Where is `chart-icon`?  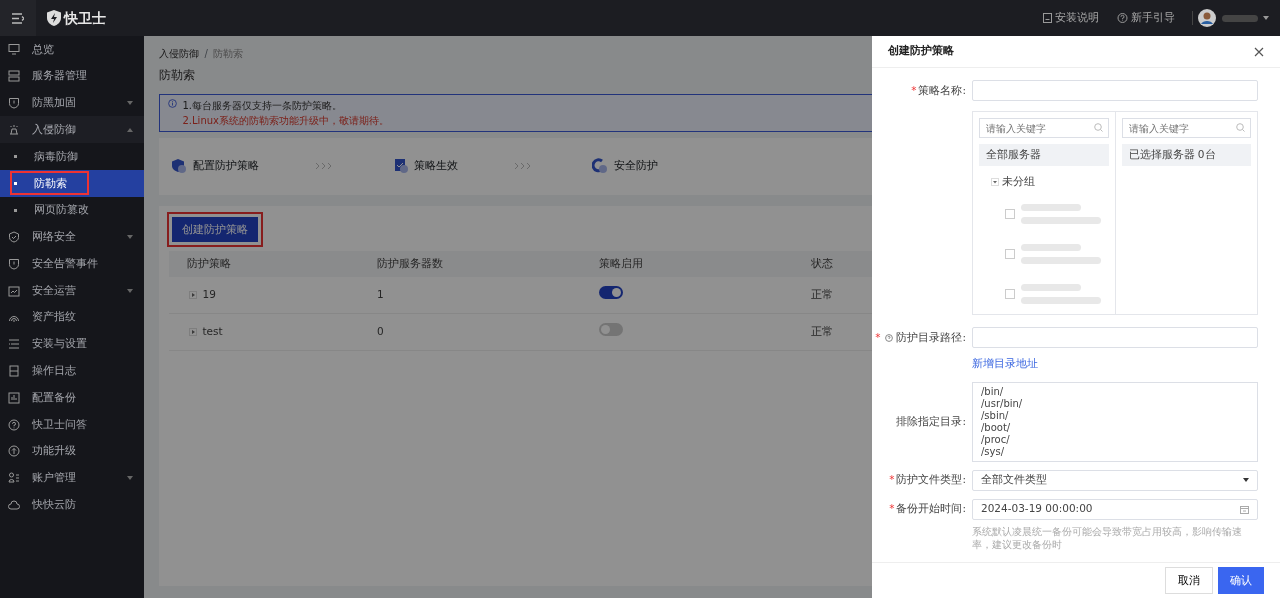
chart-icon is located at coordinates (14, 290).